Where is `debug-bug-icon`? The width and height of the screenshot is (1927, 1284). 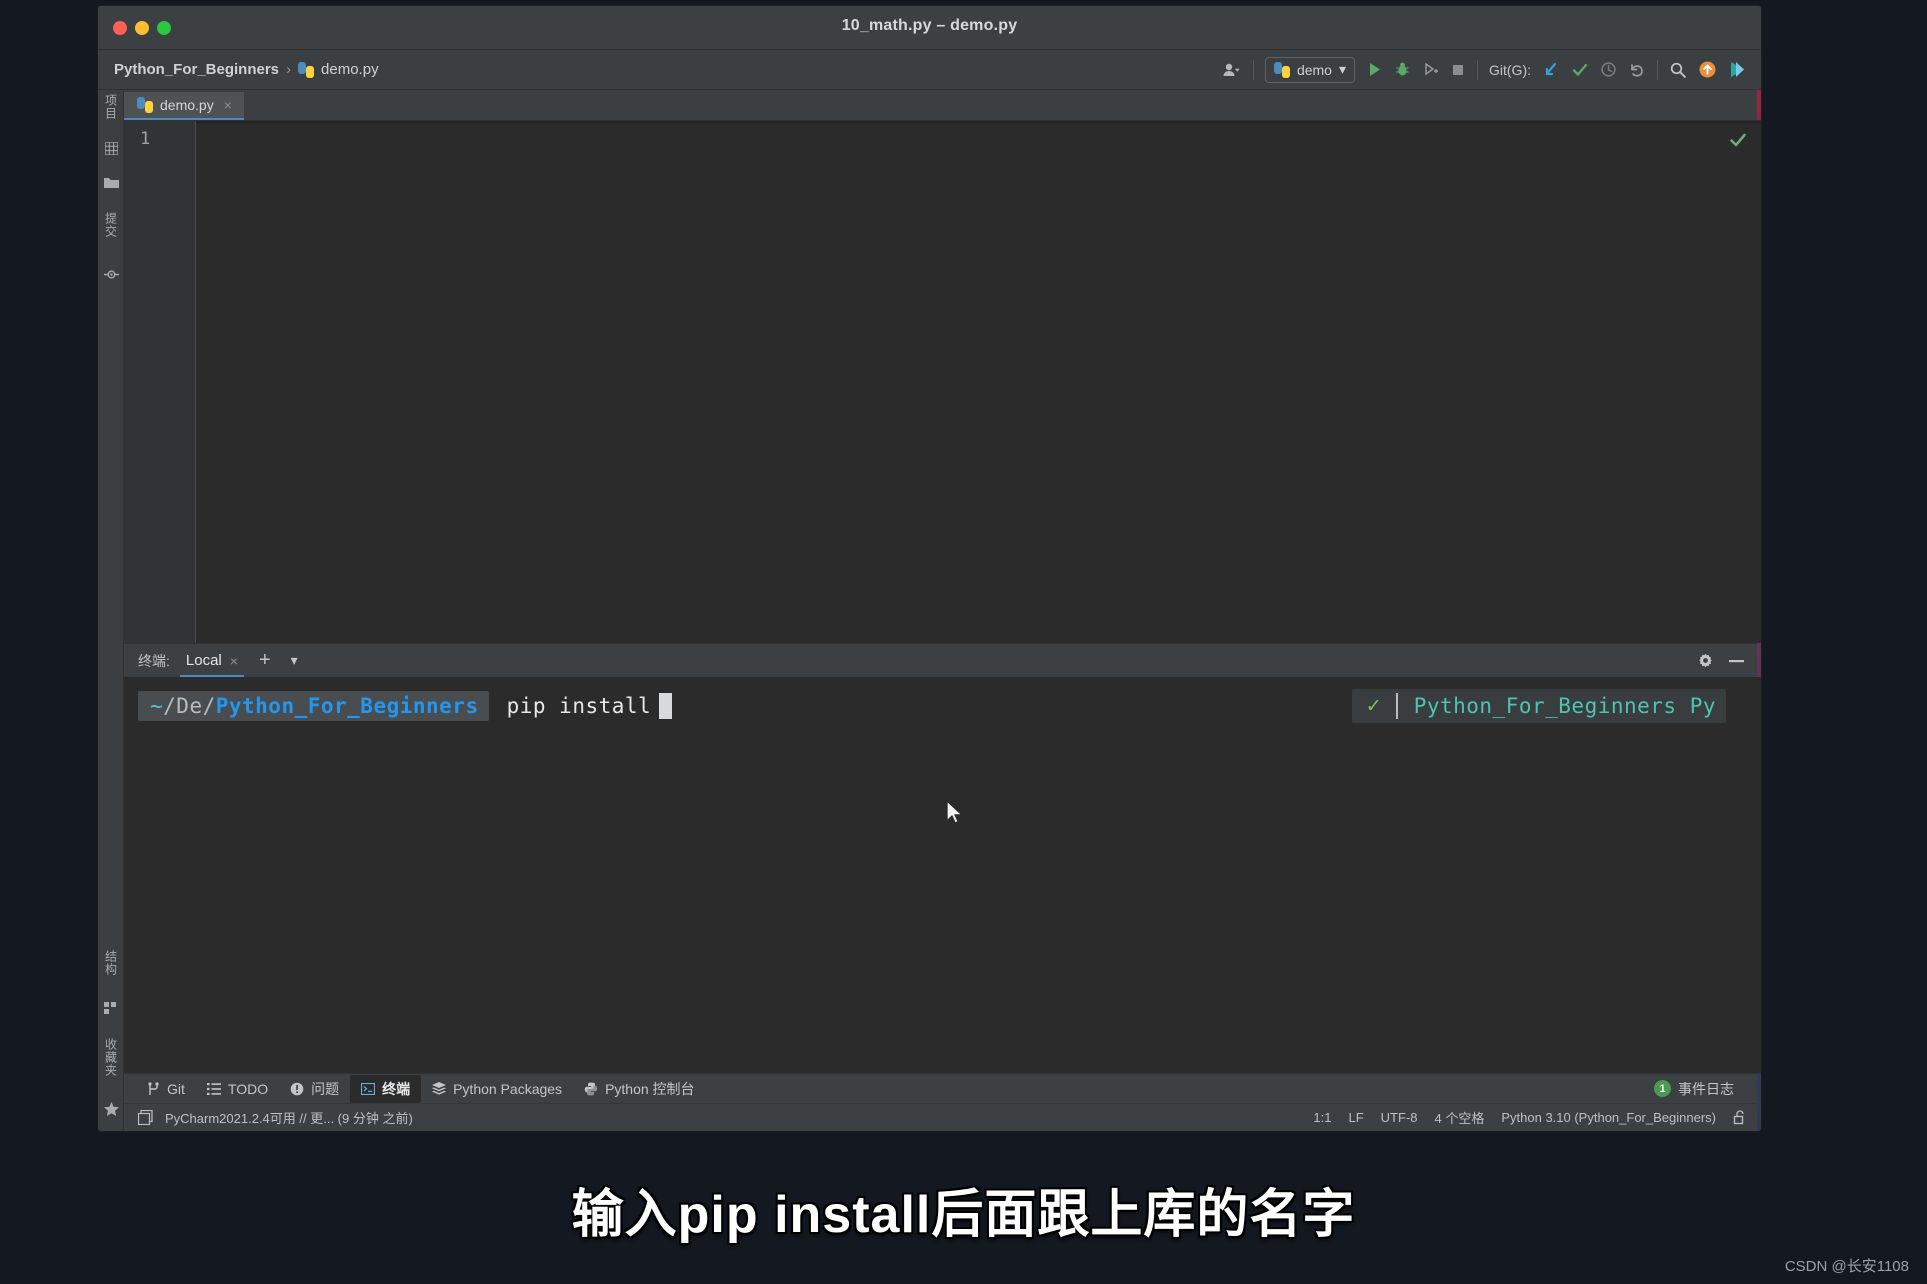 debug-bug-icon is located at coordinates (1402, 69).